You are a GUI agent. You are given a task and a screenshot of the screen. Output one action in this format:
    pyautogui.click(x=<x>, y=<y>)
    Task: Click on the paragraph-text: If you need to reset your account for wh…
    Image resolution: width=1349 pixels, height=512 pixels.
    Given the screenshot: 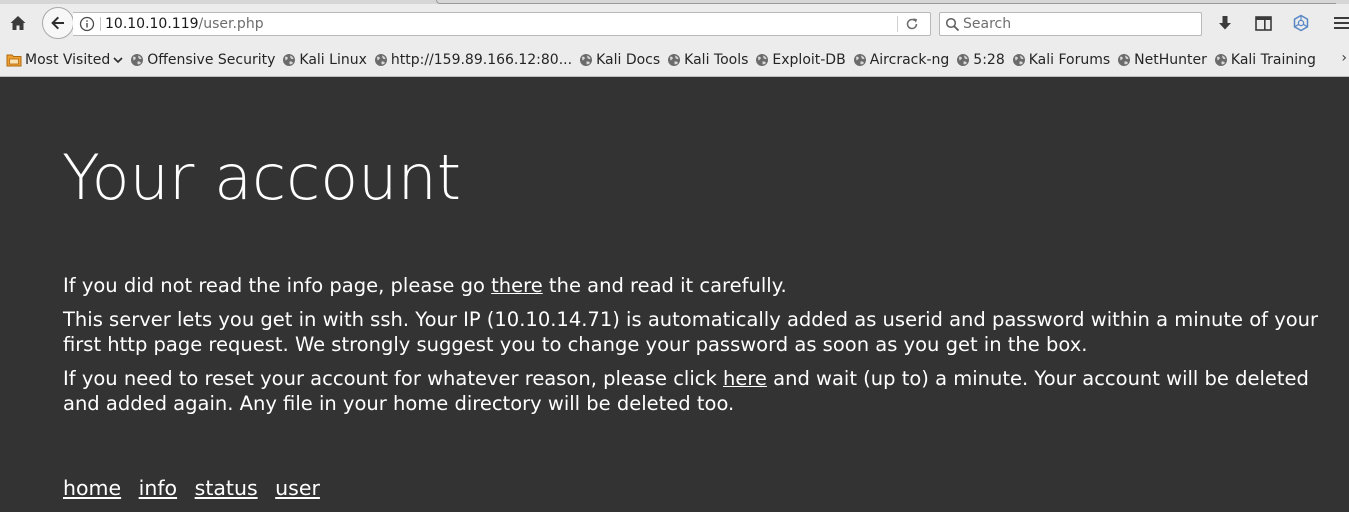 What is the action you would take?
    pyautogui.click(x=393, y=378)
    